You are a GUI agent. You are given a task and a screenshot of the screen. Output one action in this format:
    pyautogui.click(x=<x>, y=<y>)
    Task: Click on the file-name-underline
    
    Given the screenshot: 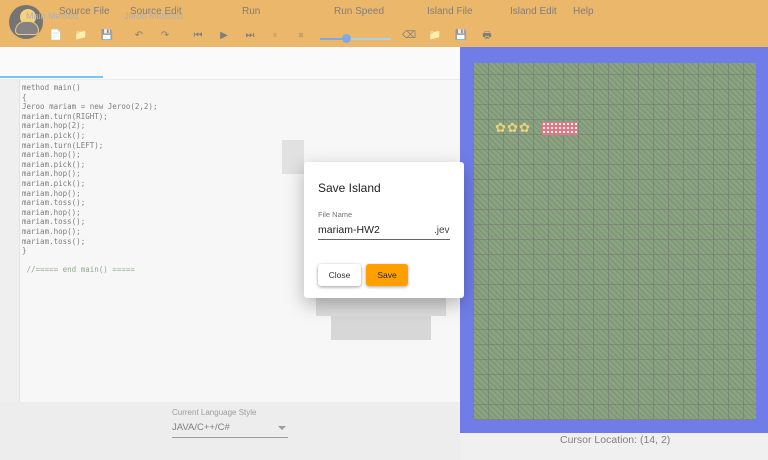 What is the action you would take?
    pyautogui.click(x=384, y=239)
    